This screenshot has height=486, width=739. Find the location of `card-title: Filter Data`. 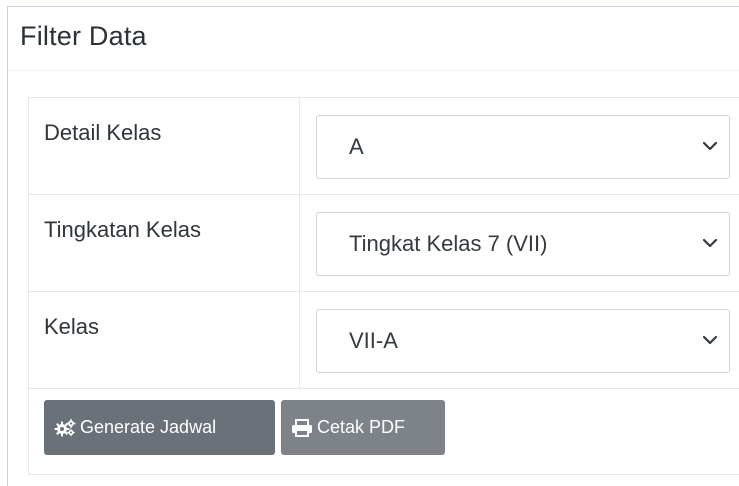

card-title: Filter Data is located at coordinates (83, 36).